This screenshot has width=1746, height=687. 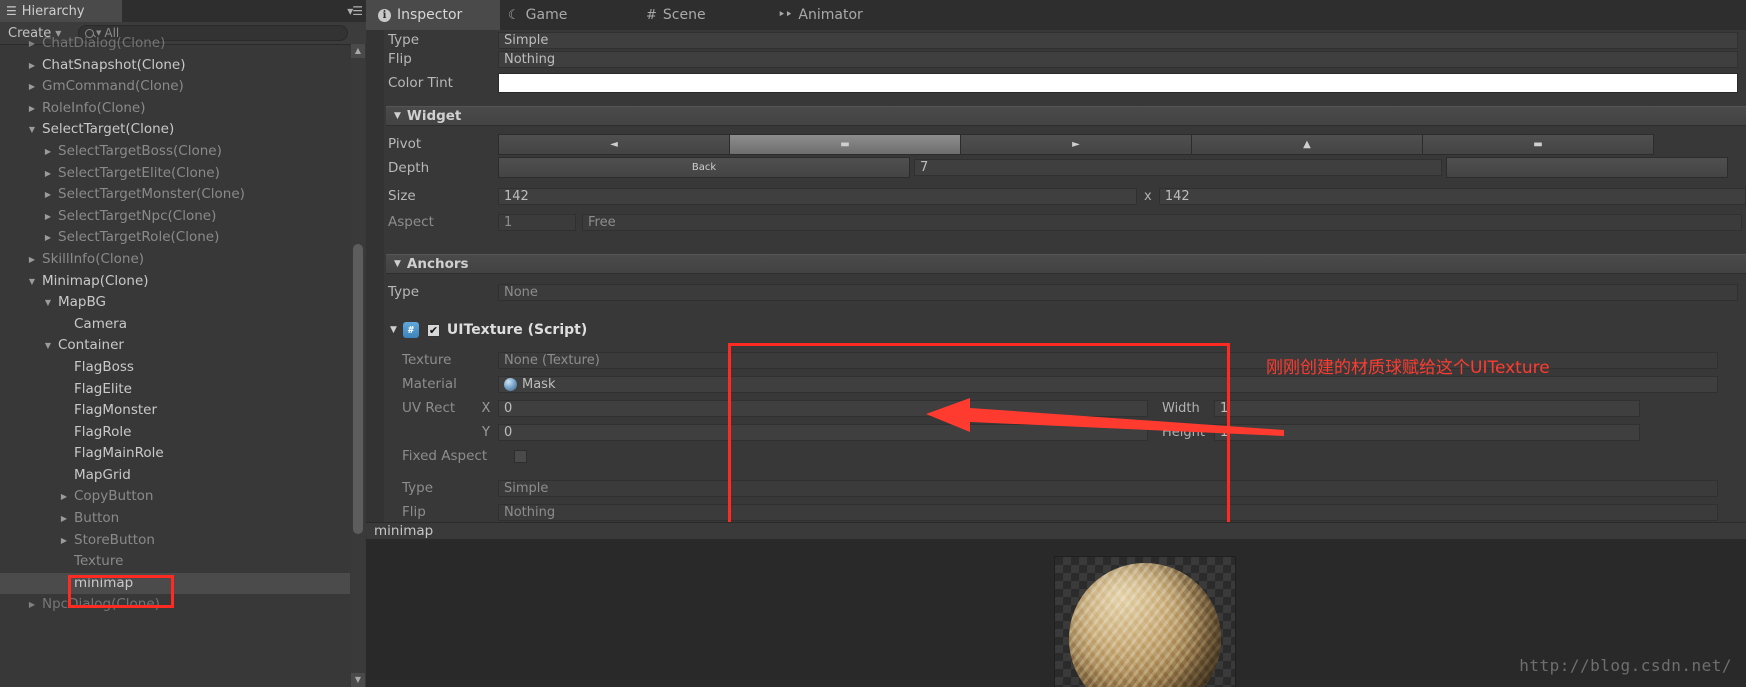 What do you see at coordinates (358, 680) in the screenshot?
I see `scroll-down-icon: ▼` at bounding box center [358, 680].